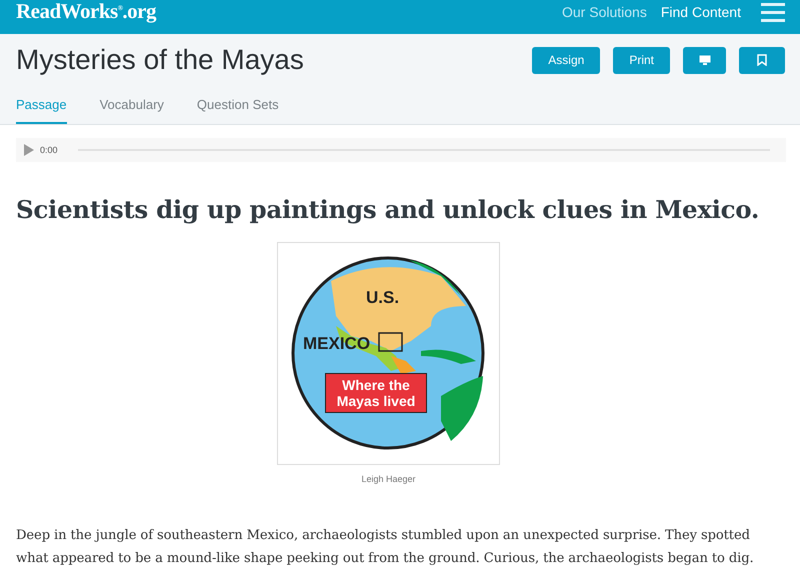 The width and height of the screenshot is (800, 576). What do you see at coordinates (604, 12) in the screenshot?
I see `nav-link: Our Solutions` at bounding box center [604, 12].